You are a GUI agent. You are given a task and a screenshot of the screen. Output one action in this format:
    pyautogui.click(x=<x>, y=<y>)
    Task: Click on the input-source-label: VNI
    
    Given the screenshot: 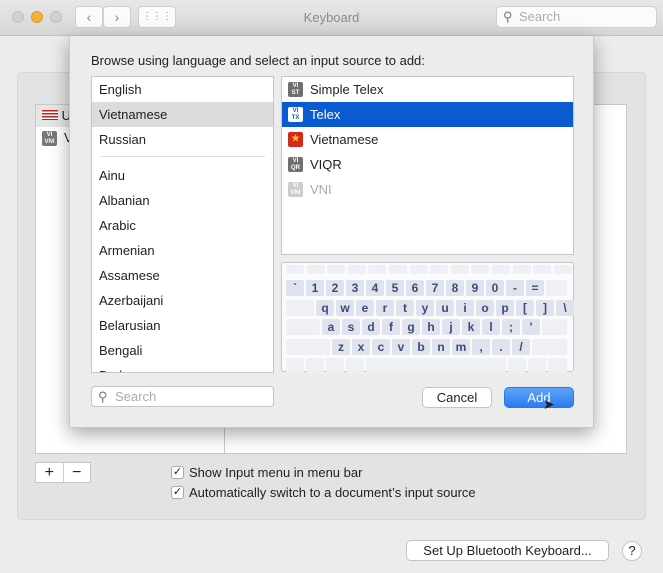 What is the action you would take?
    pyautogui.click(x=321, y=189)
    